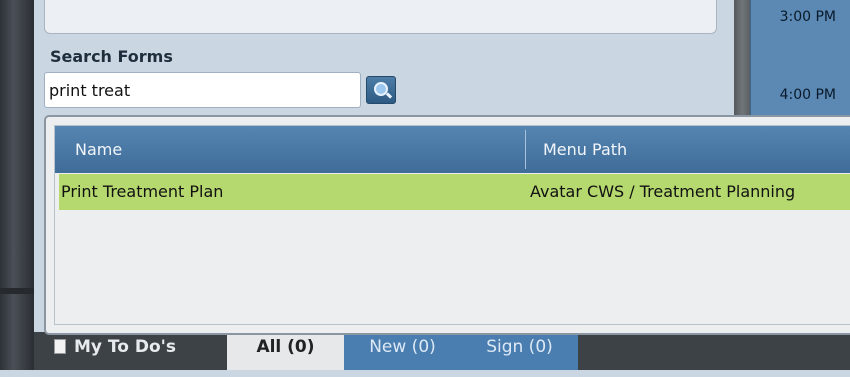 This screenshot has width=850, height=377. What do you see at coordinates (202, 90) in the screenshot?
I see `search-forms-input` at bounding box center [202, 90].